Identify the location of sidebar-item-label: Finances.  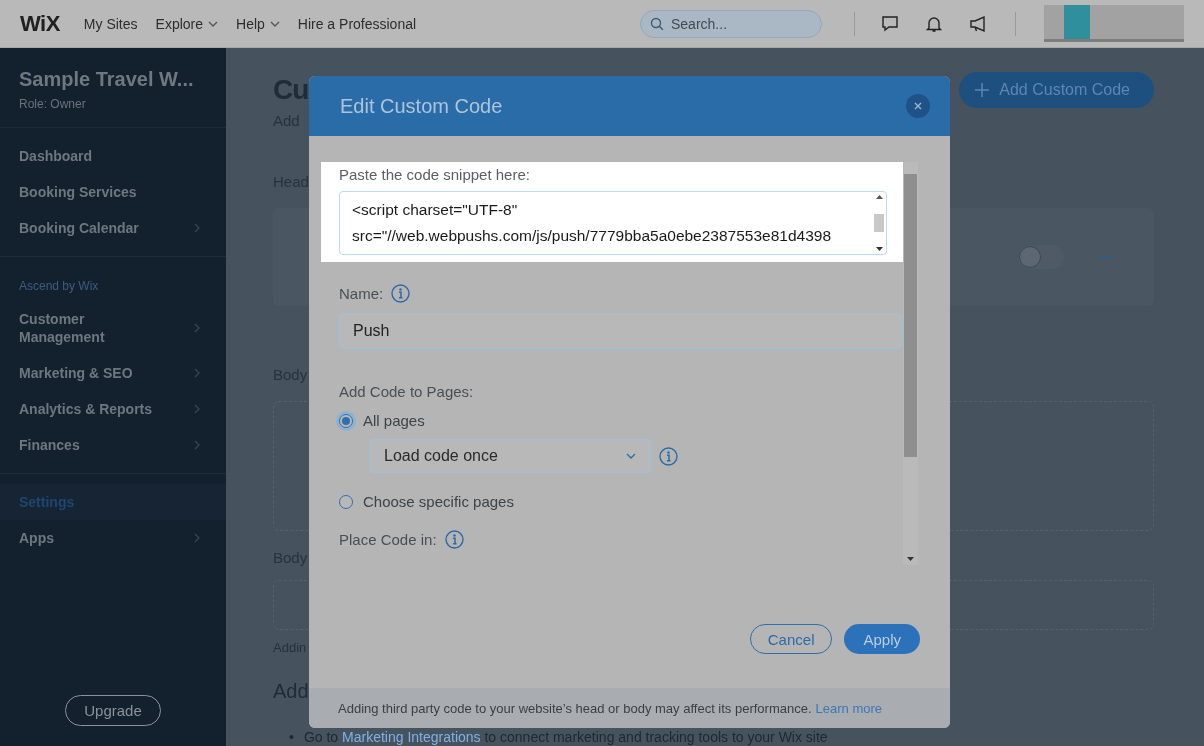
(49, 445).